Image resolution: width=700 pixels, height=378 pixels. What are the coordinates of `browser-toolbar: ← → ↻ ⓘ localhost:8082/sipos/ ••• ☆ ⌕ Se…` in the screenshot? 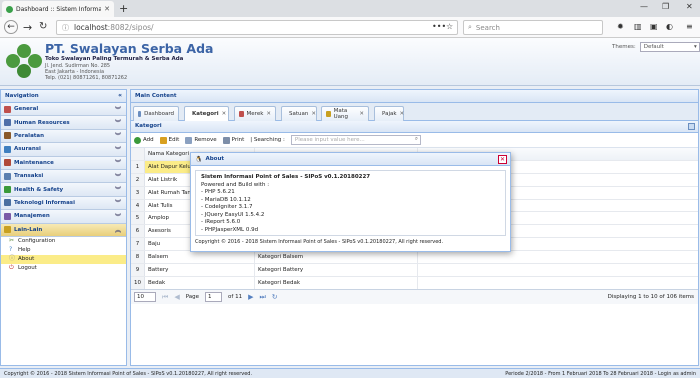 It's located at (350, 27).